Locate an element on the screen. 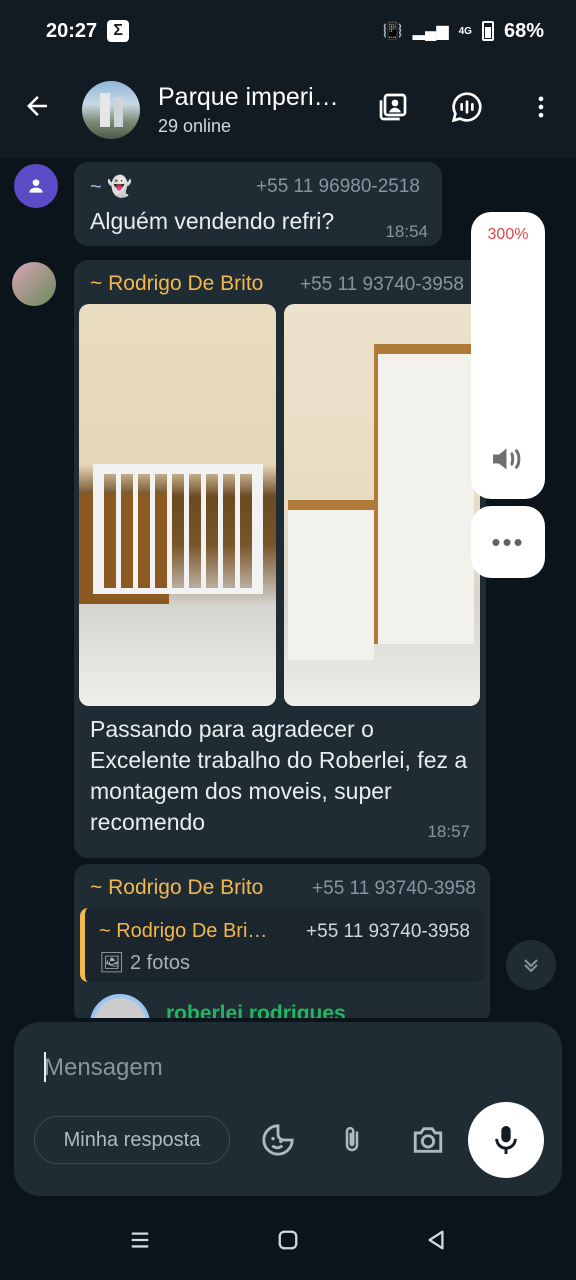 The width and height of the screenshot is (576, 1280). double-chevron-down-icon is located at coordinates (531, 966).